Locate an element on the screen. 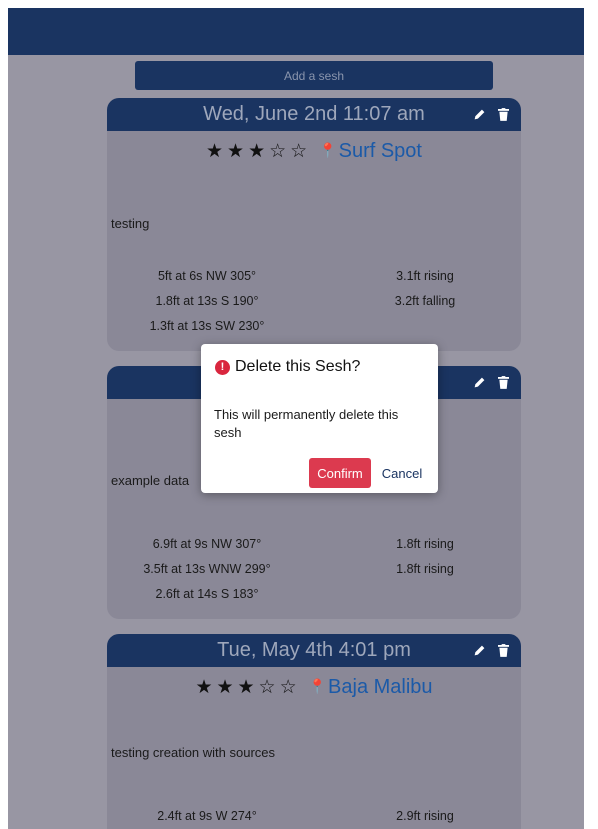 The width and height of the screenshot is (598, 829). modal-title-text: Delete this Sesh? is located at coordinates (298, 366).